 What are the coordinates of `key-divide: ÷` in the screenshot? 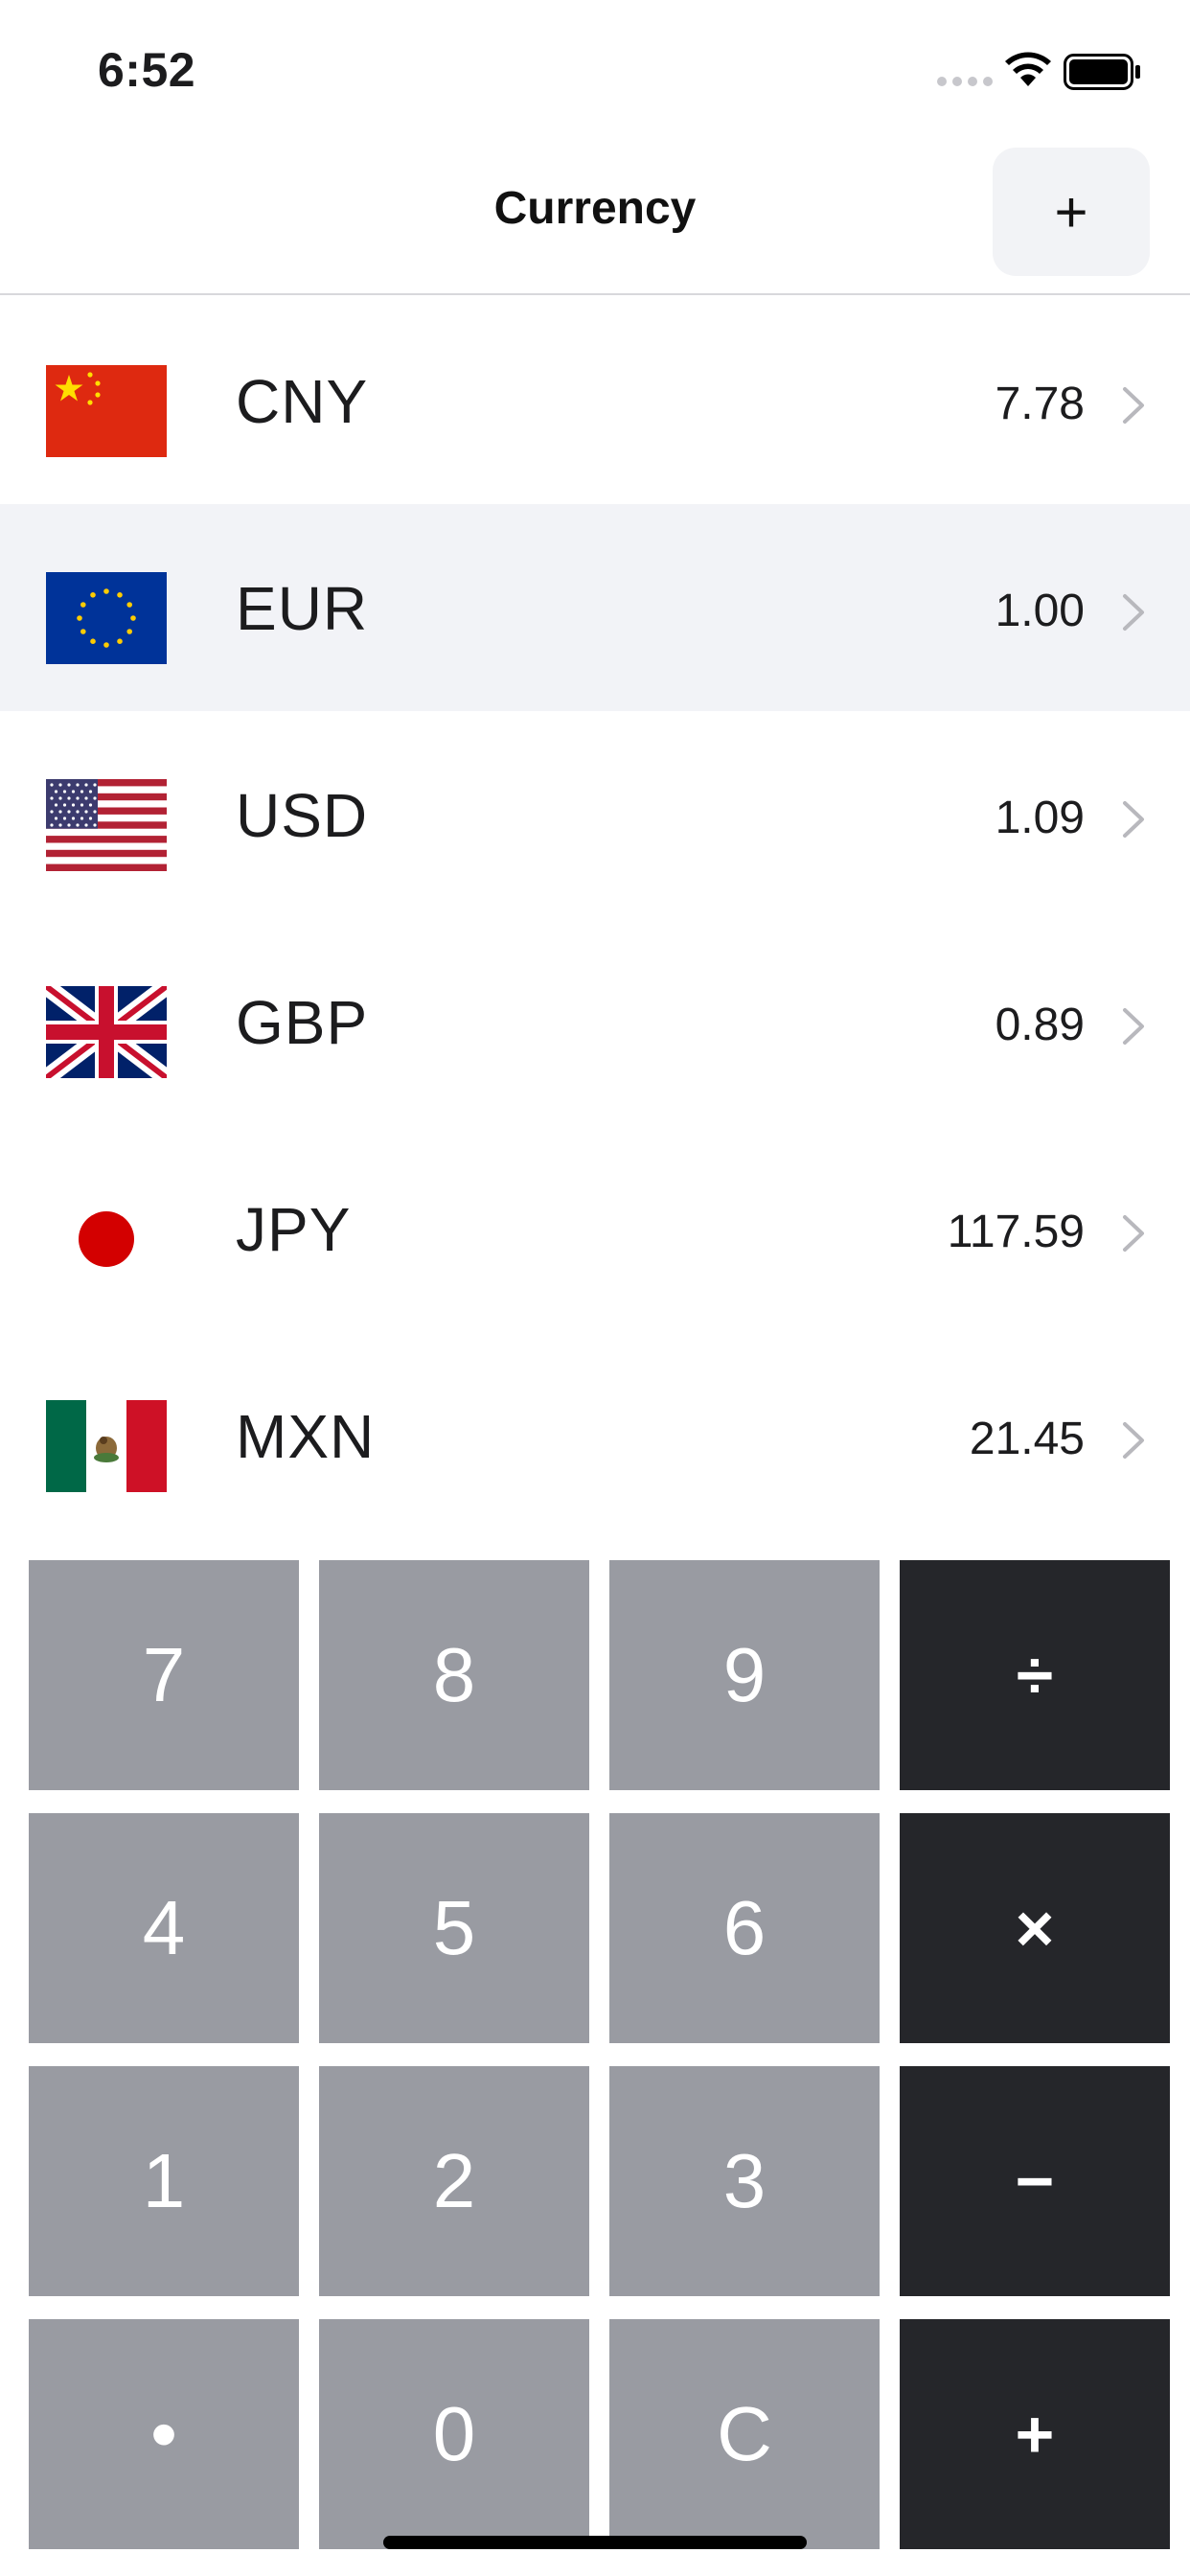 It's located at (1035, 1675).